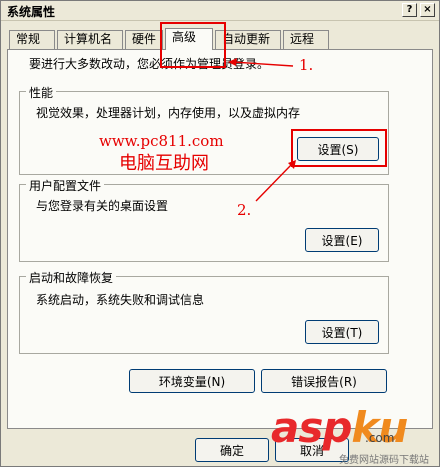  I want to click on logo-tagline: .com, so click(380, 438).